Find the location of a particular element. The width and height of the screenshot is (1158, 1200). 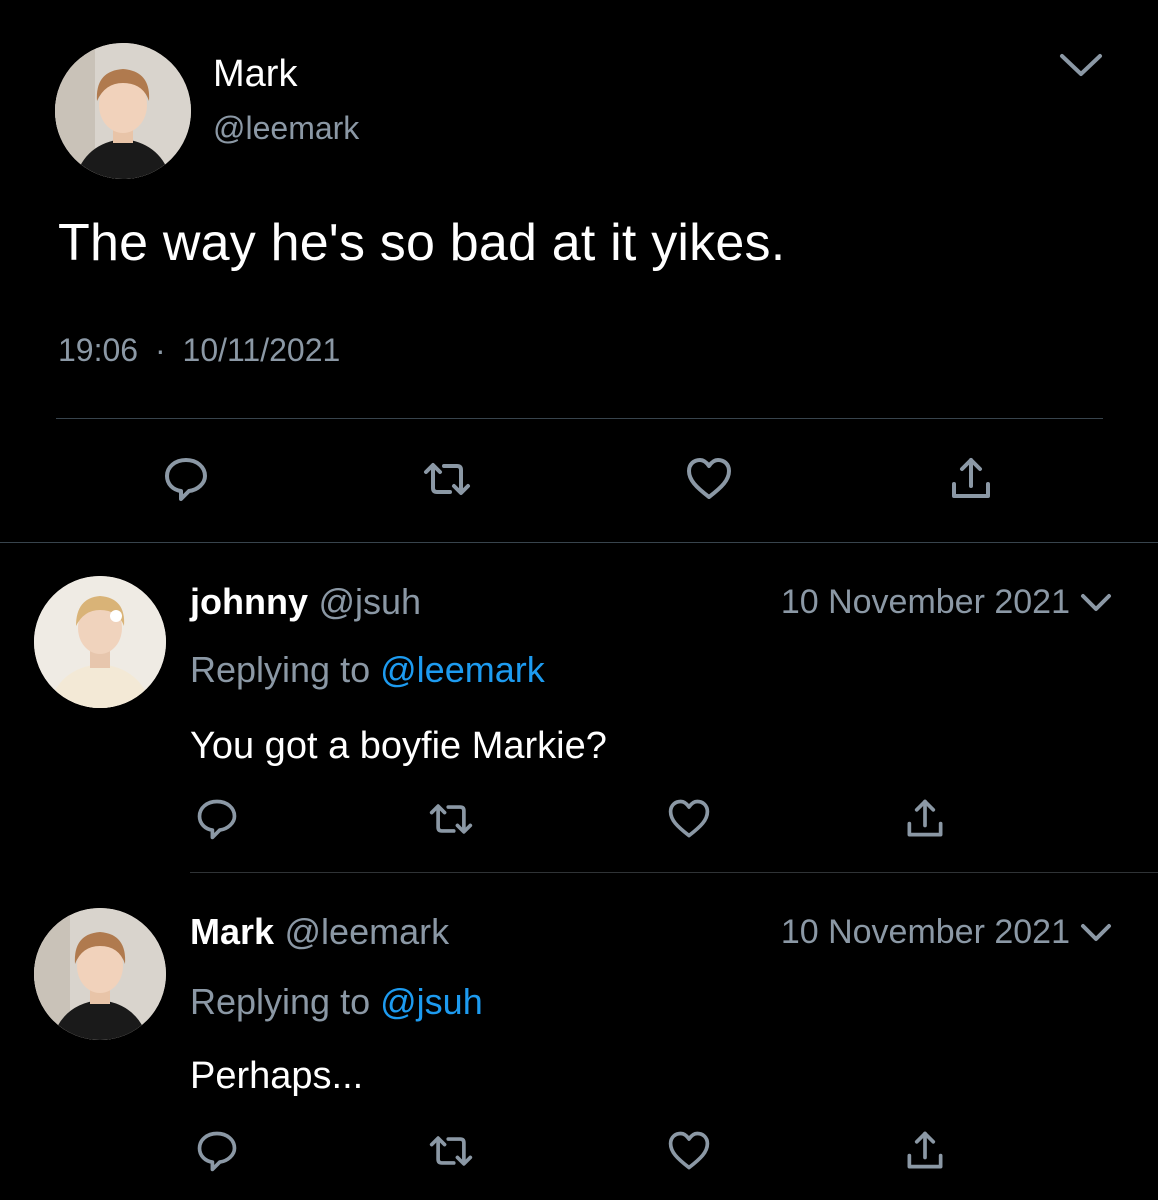

mention-link: @leemark is located at coordinates (462, 669).